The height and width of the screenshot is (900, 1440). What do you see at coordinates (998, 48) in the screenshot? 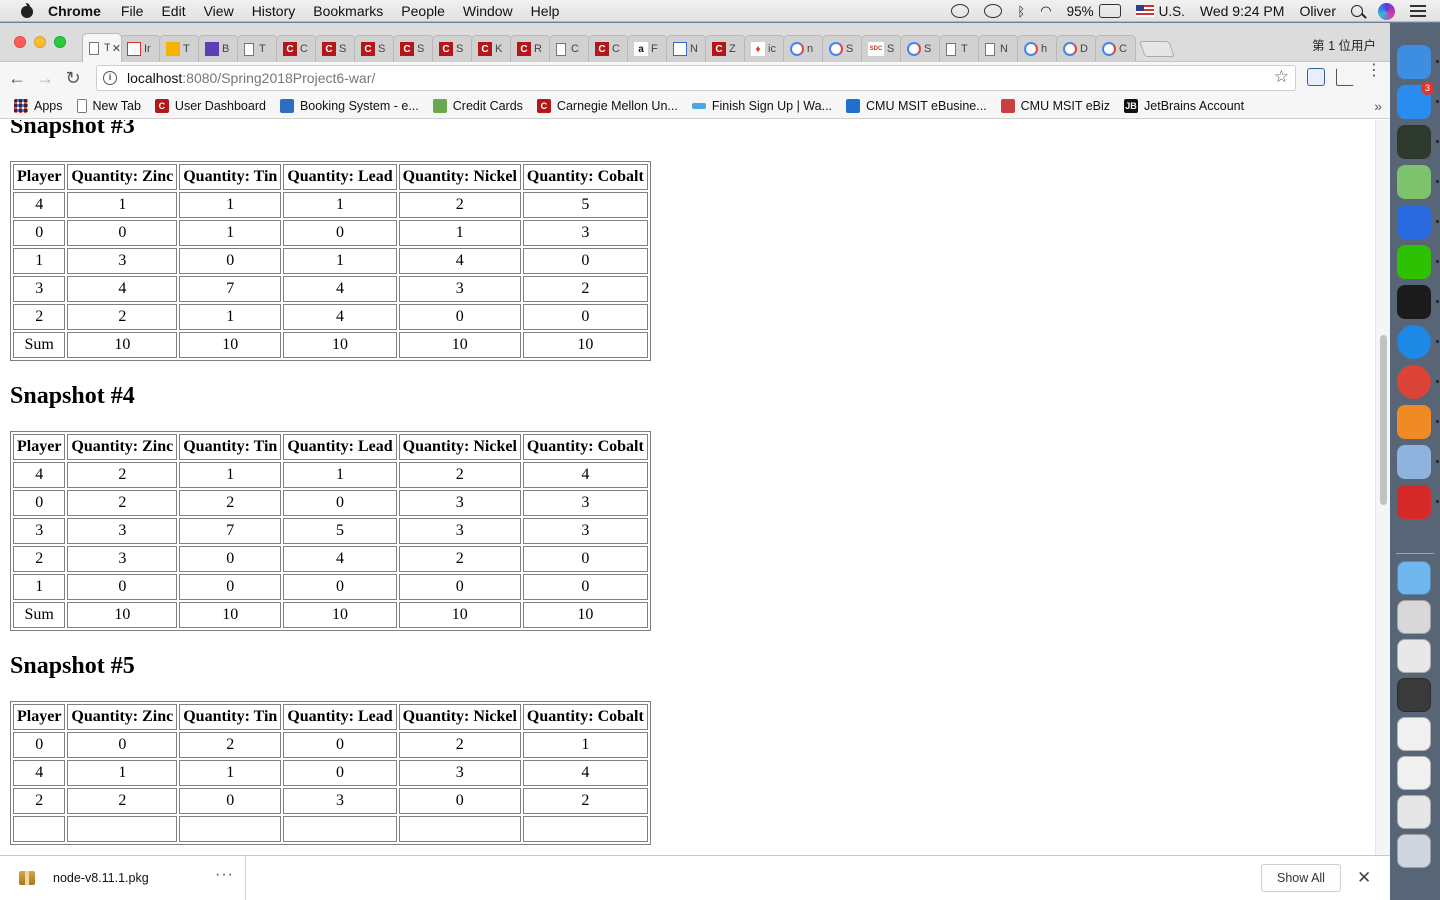
I see `tab-23: N` at bounding box center [998, 48].